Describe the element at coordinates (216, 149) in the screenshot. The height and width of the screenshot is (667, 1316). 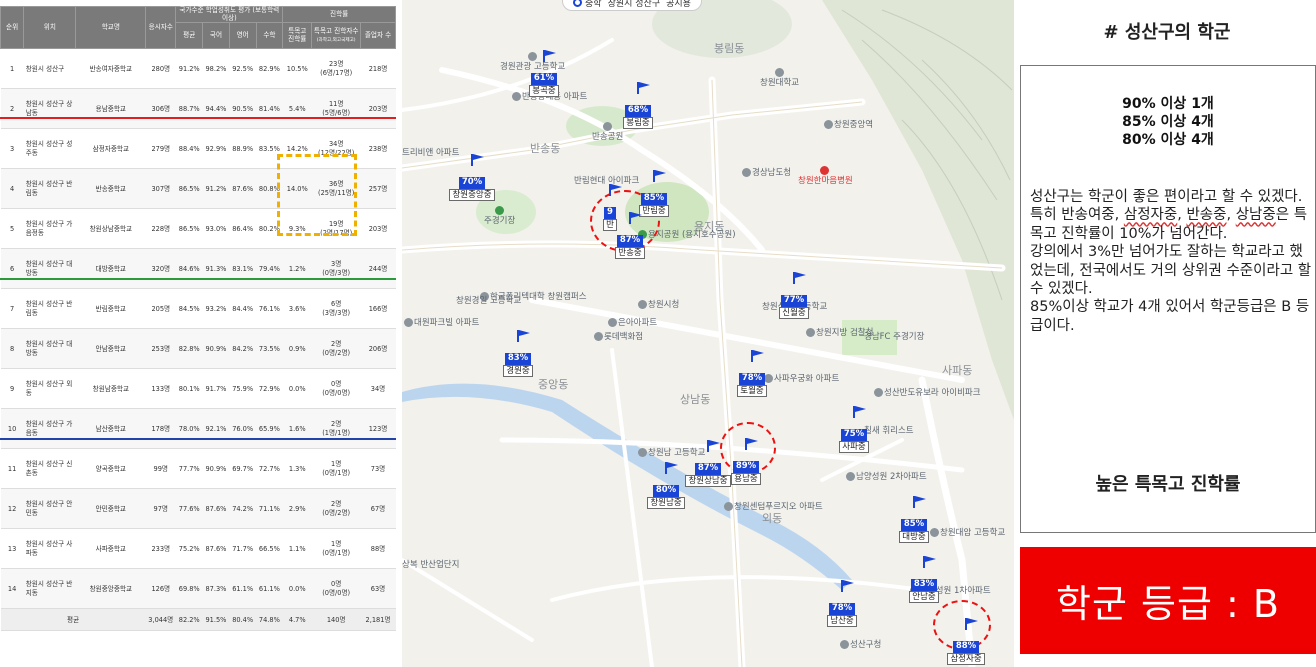
I see `cell-korean: 92.9%` at that location.